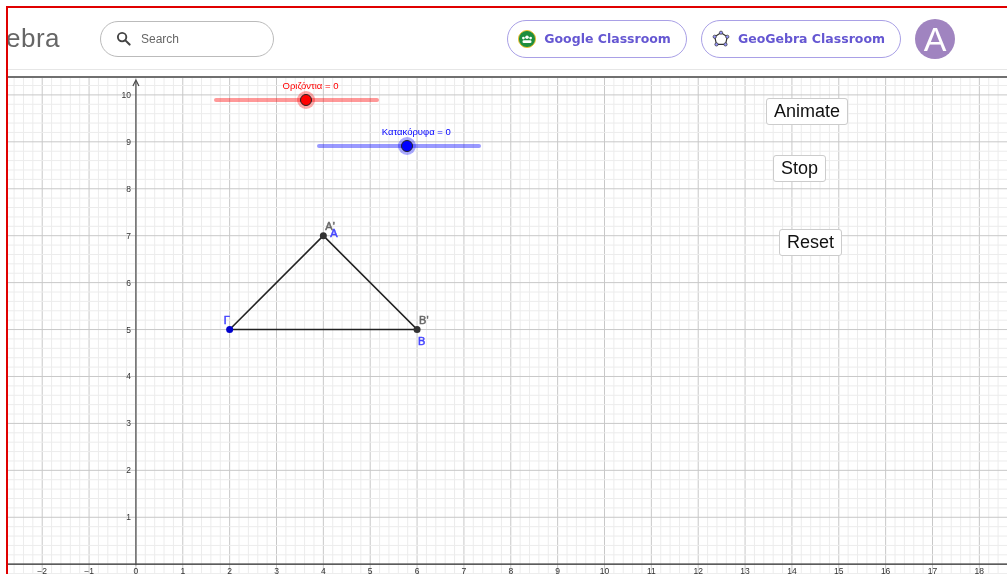 The image size is (1007, 576). I want to click on classroom-icon, so click(527, 38).